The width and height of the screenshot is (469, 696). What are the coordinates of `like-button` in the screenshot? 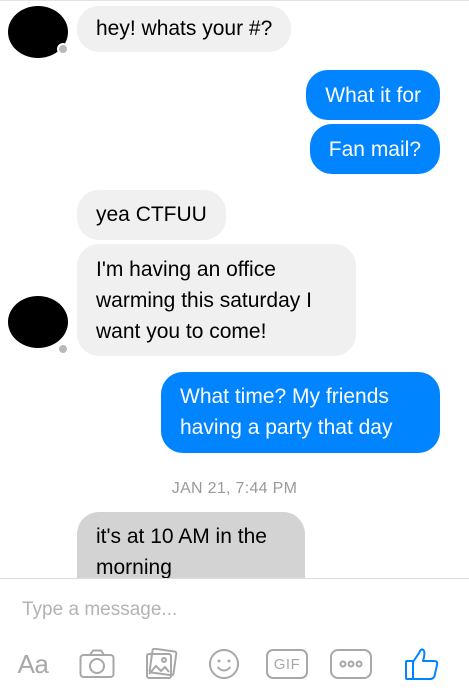 It's located at (422, 664).